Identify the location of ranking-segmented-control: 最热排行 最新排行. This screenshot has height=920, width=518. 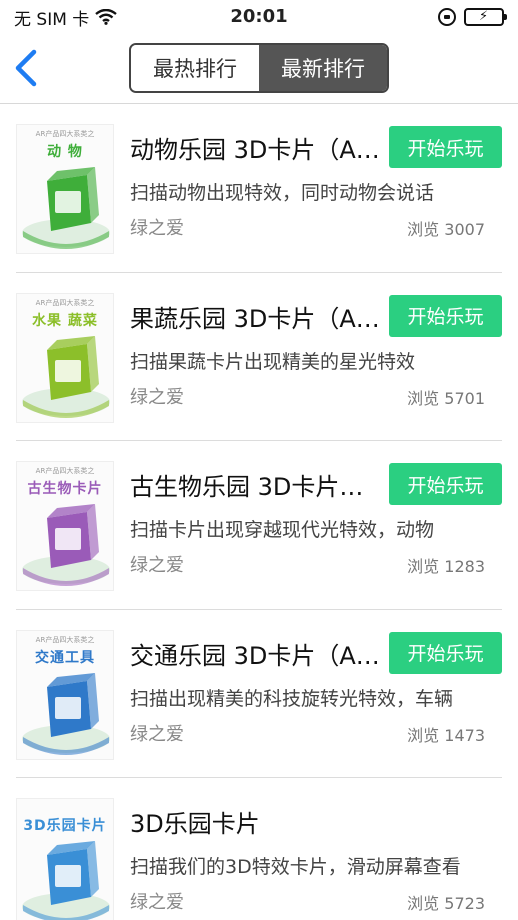
(259, 68).